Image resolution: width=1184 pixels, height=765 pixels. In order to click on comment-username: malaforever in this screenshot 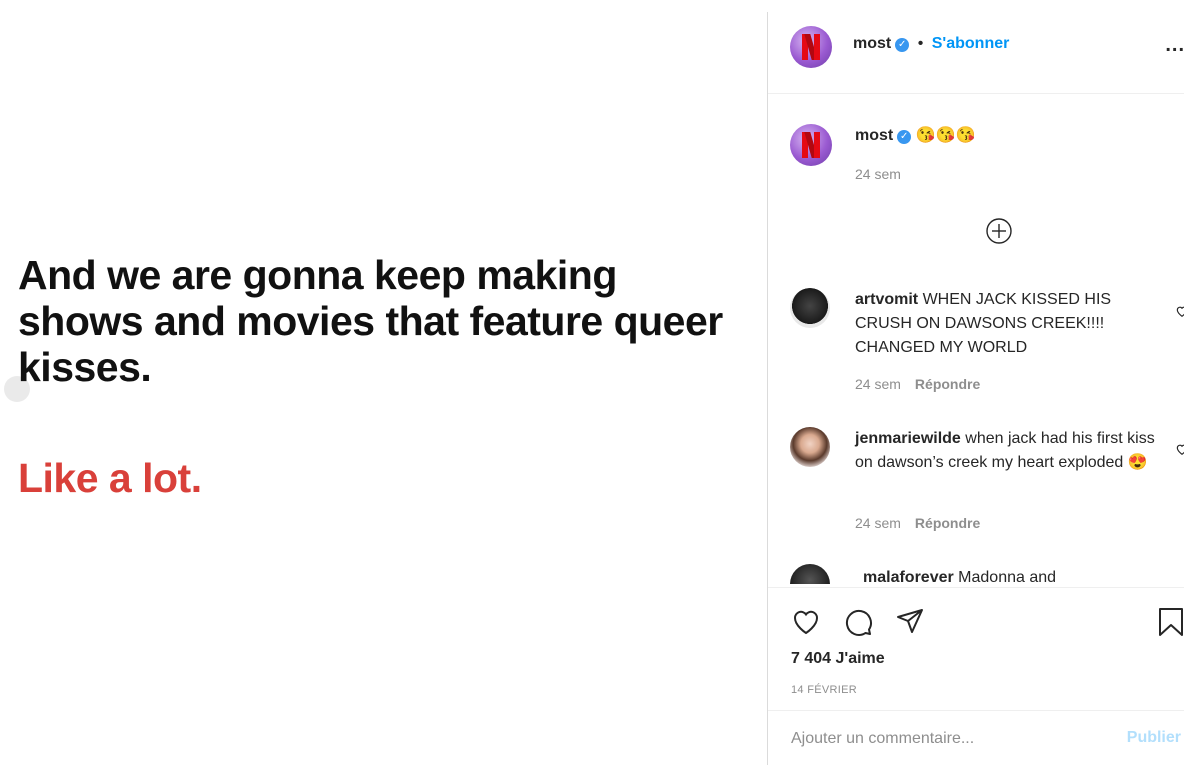, I will do `click(908, 576)`.